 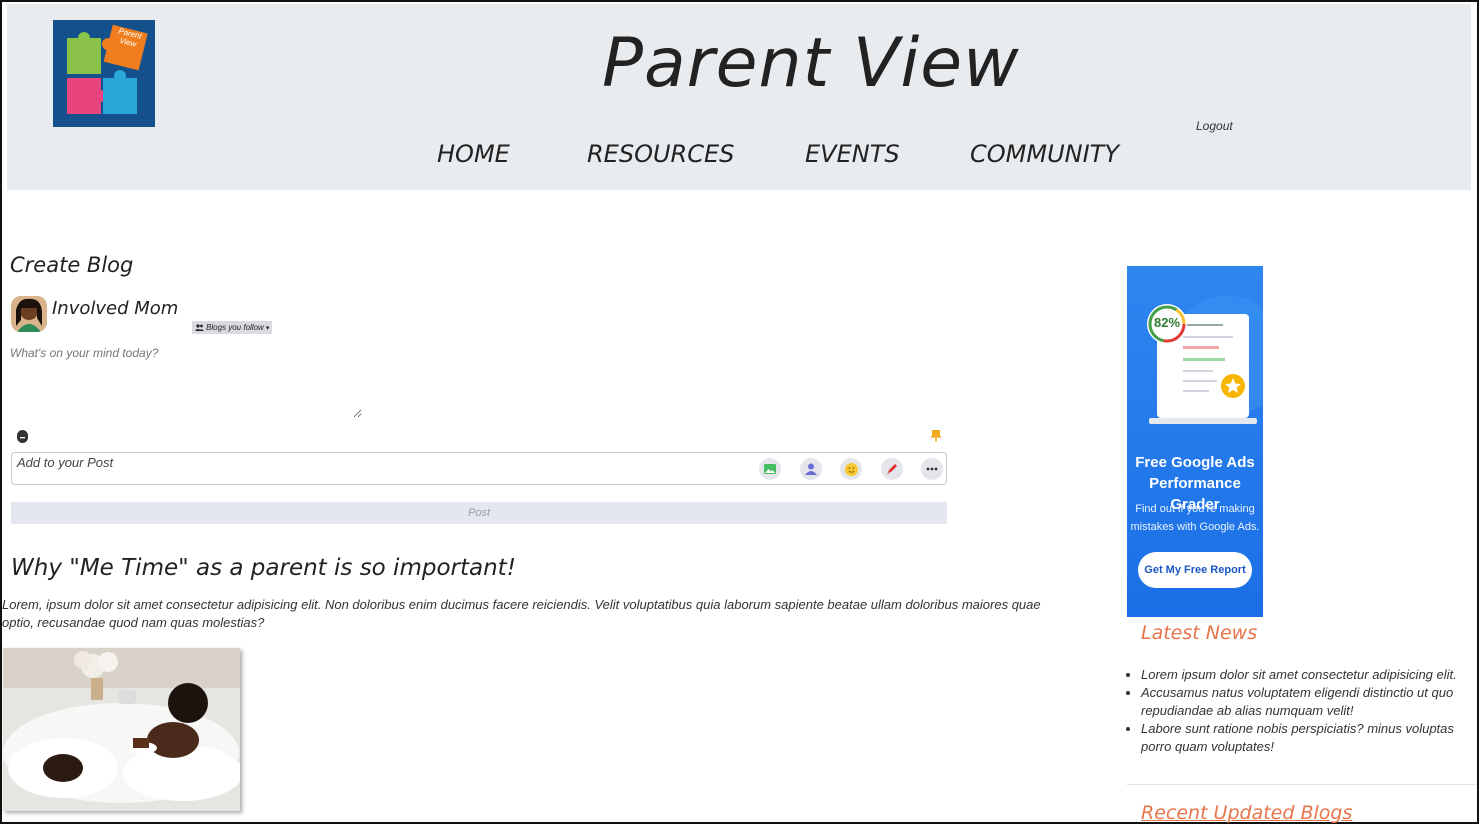 I want to click on sidebar-divider, so click(x=1302, y=784).